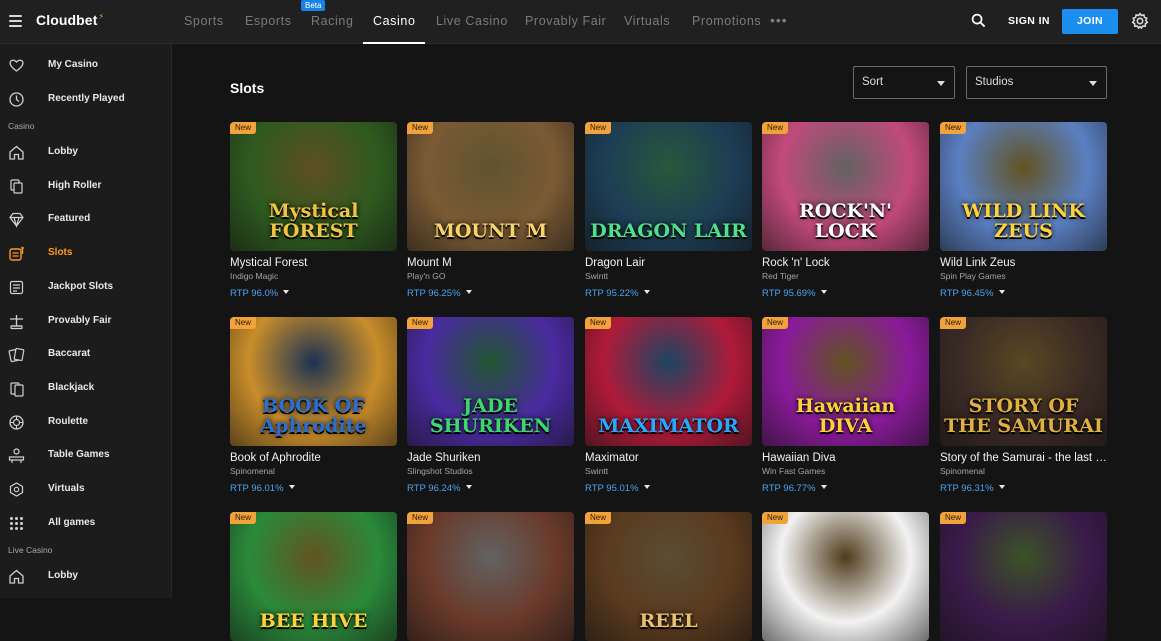 The width and height of the screenshot is (1161, 641). What do you see at coordinates (668, 458) in the screenshot?
I see `game-name: Maximator` at bounding box center [668, 458].